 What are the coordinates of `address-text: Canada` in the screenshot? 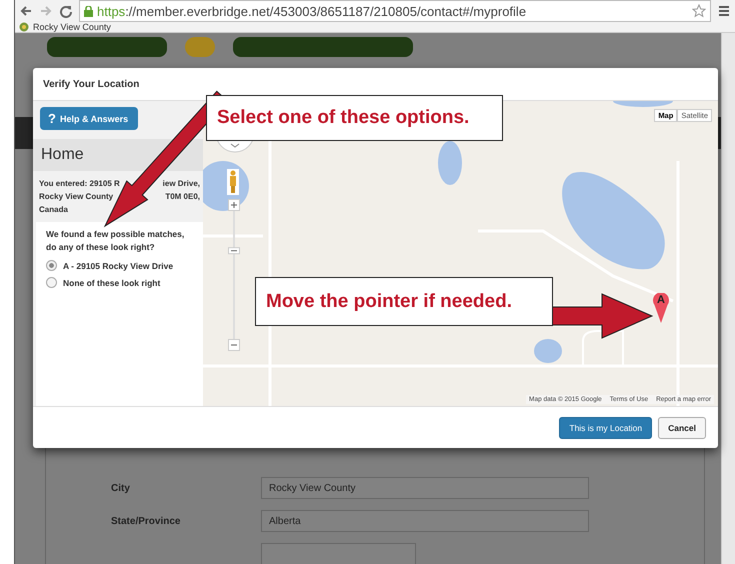 It's located at (53, 210).